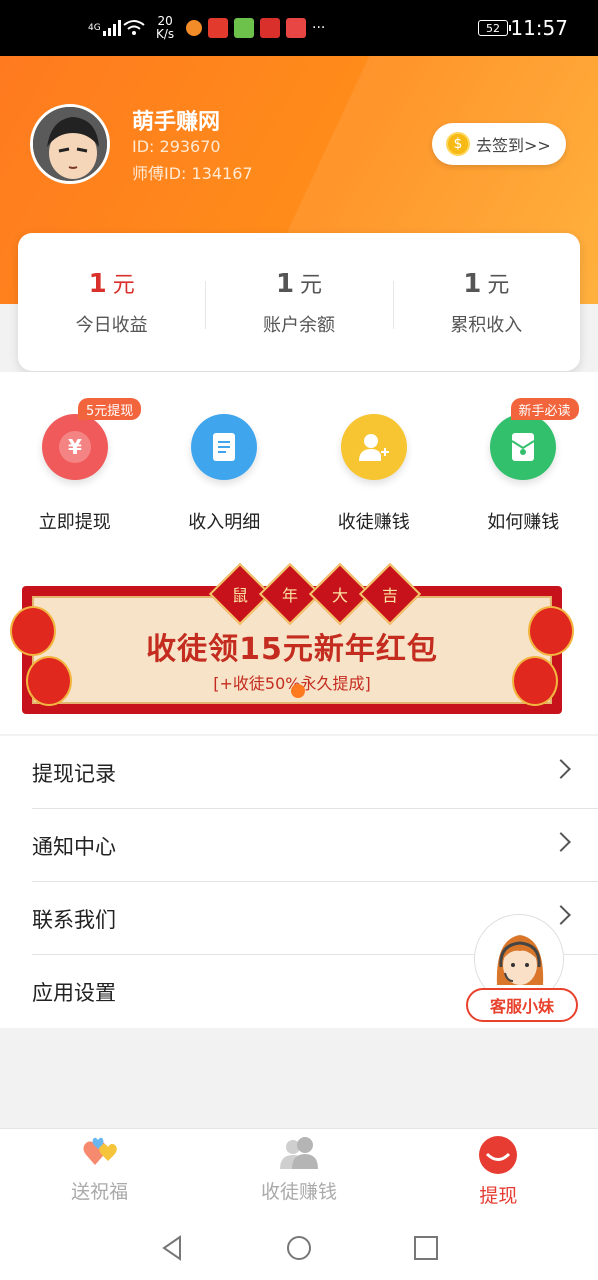  Describe the element at coordinates (244, 28) in the screenshot. I see `green-app-icon` at that location.